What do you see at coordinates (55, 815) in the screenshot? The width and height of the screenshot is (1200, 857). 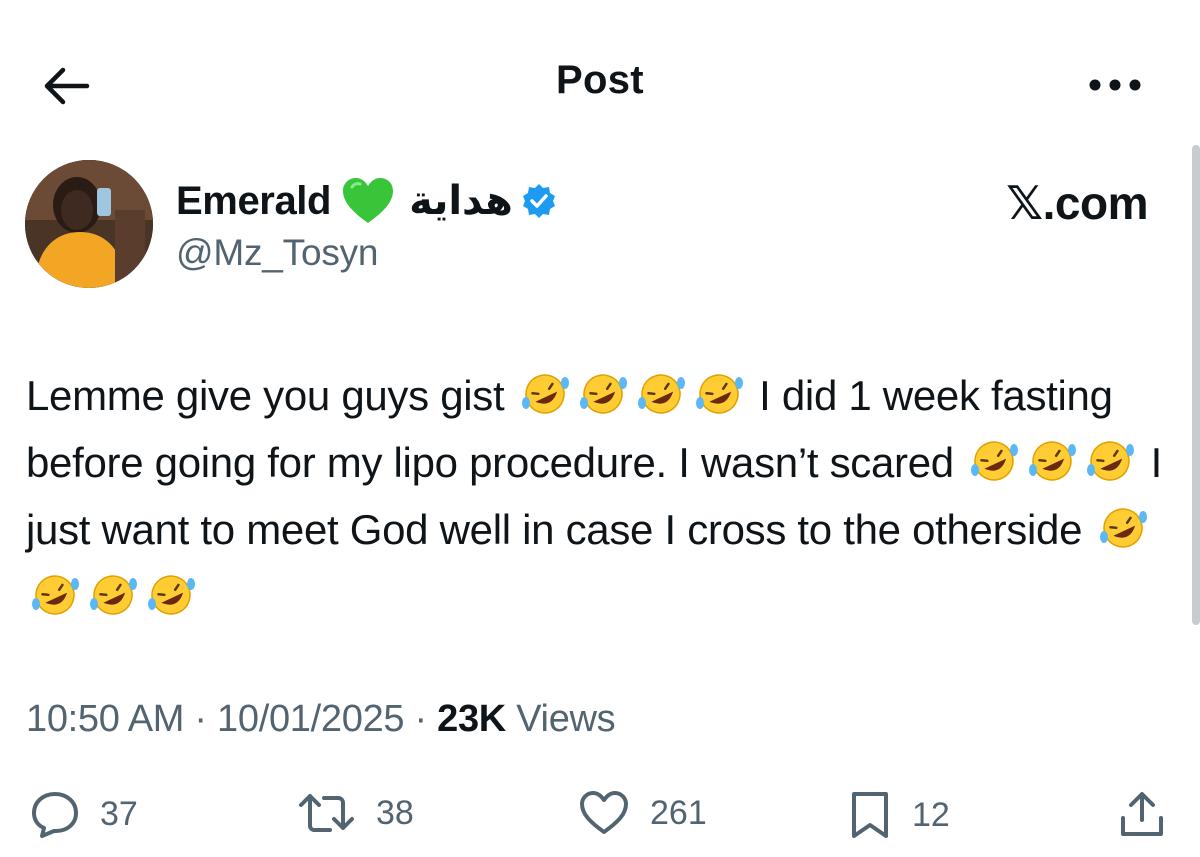 I see `reply-icon` at bounding box center [55, 815].